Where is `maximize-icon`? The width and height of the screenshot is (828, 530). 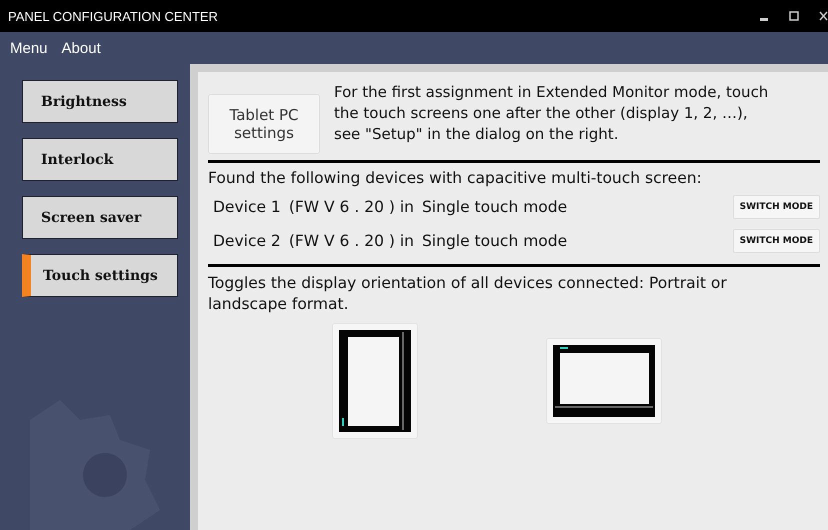
maximize-icon is located at coordinates (794, 16).